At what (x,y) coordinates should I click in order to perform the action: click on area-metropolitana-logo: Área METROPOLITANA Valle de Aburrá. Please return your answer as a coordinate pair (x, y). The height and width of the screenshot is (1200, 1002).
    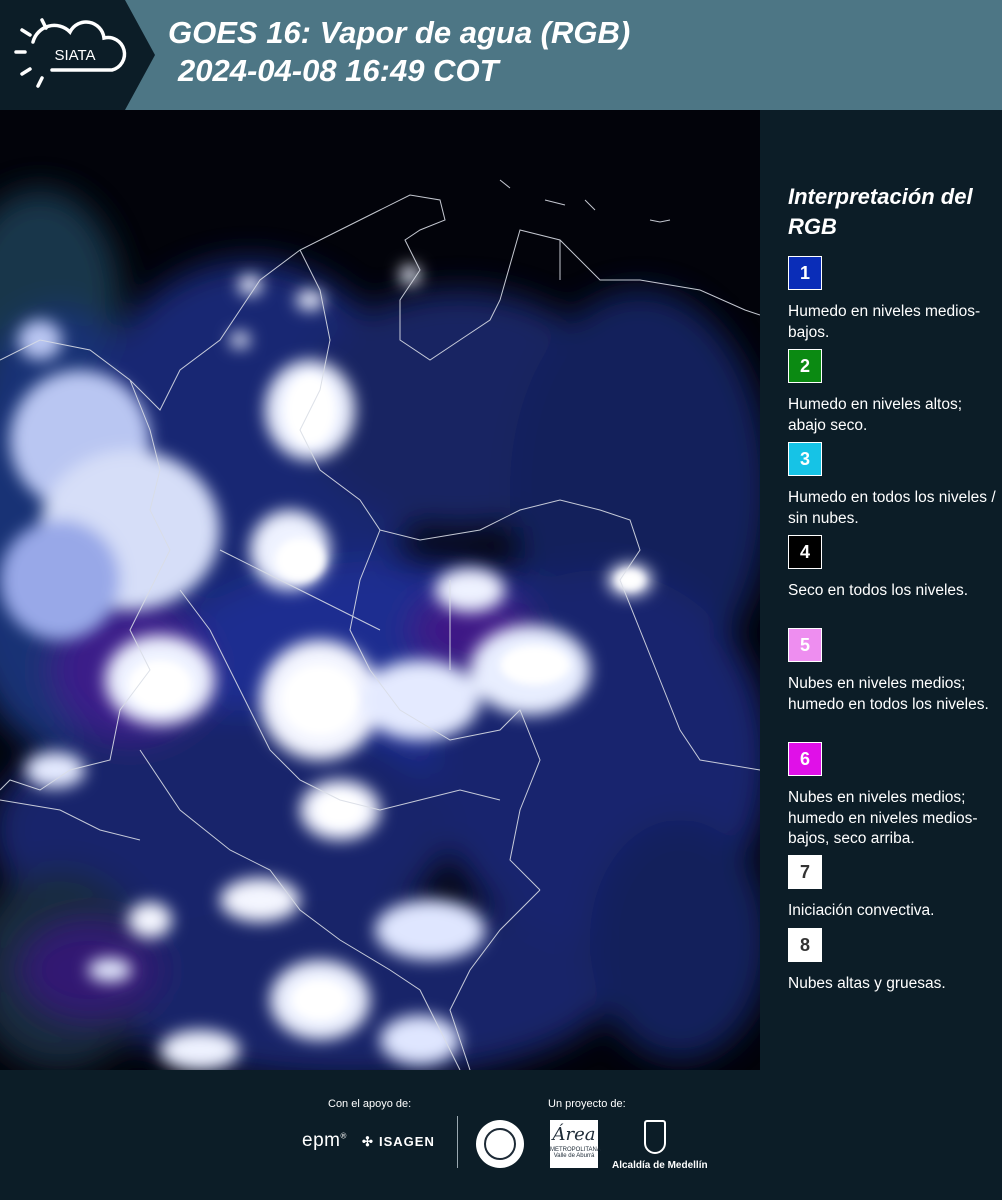
    Looking at the image, I should click on (575, 1144).